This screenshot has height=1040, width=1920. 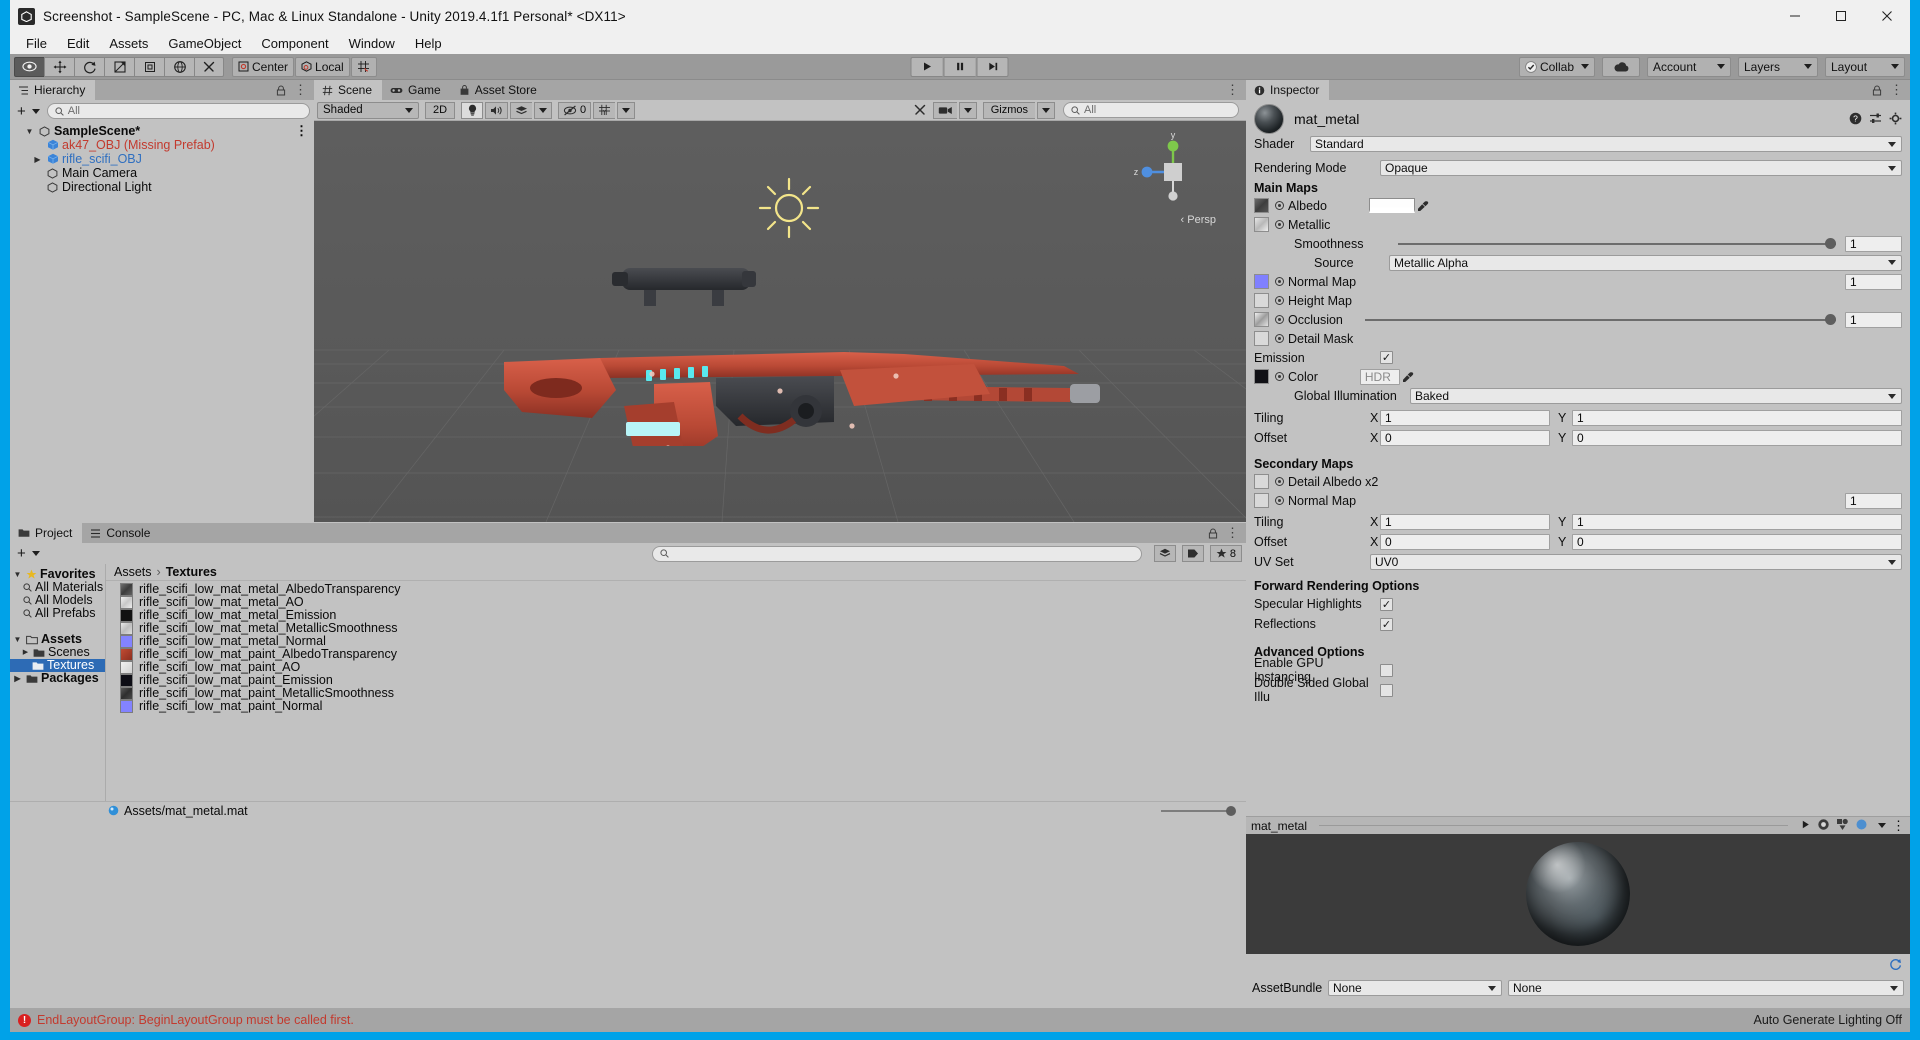 I want to click on hierarchy-add-button: +, so click(x=28, y=111).